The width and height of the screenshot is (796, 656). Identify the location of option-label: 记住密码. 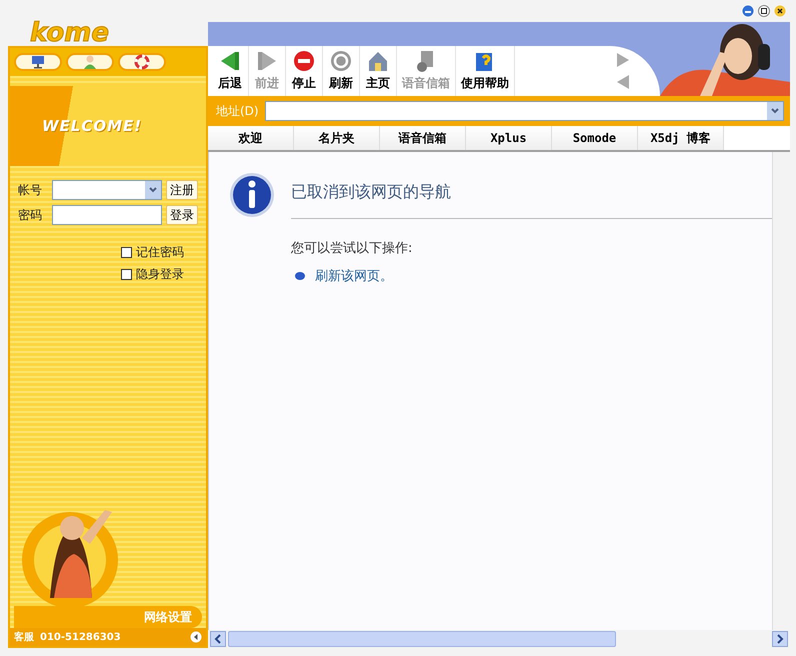
(160, 252).